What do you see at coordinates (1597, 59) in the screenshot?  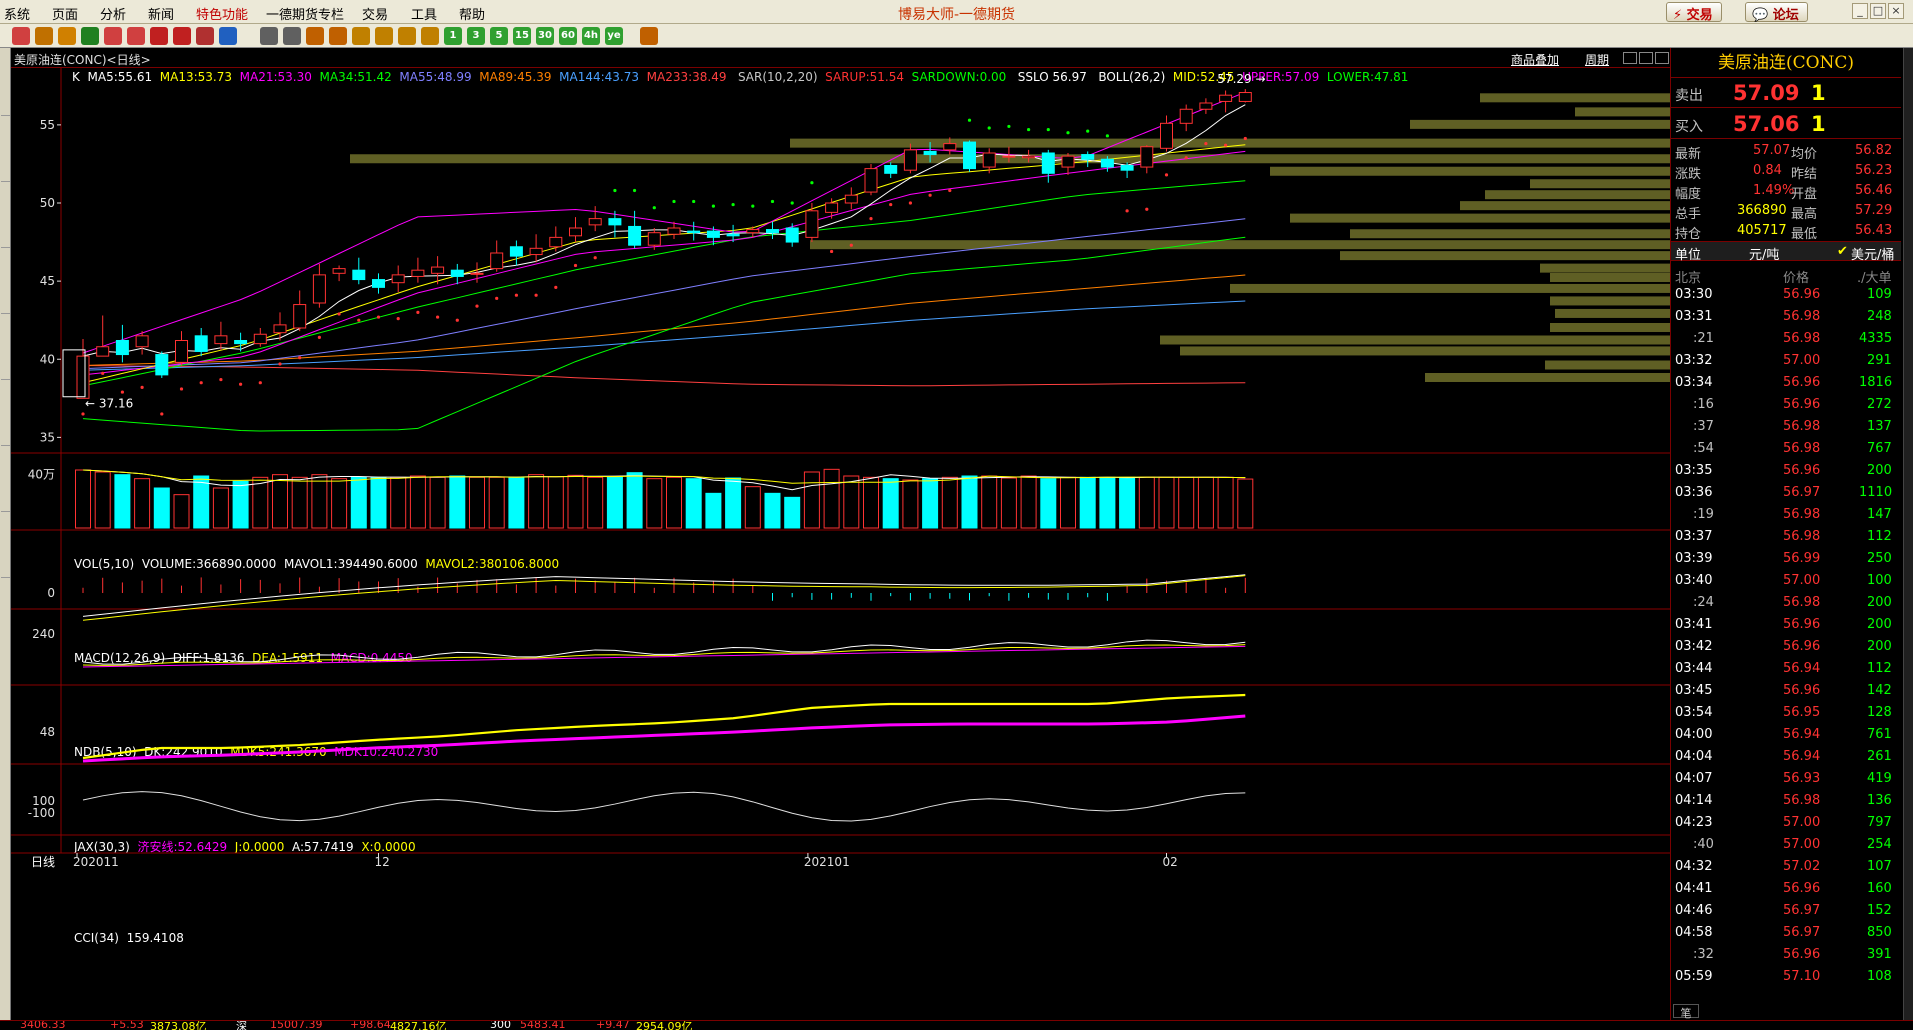 I see `period-link: 周期` at bounding box center [1597, 59].